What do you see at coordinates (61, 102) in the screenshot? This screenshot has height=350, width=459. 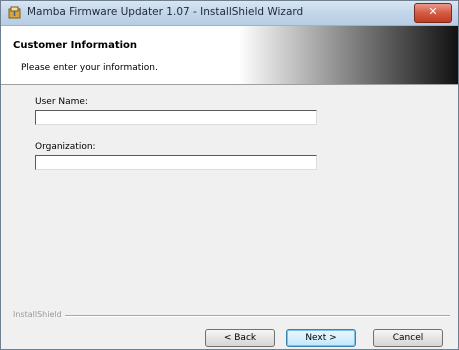 I see `user-name-label: User Name:` at bounding box center [61, 102].